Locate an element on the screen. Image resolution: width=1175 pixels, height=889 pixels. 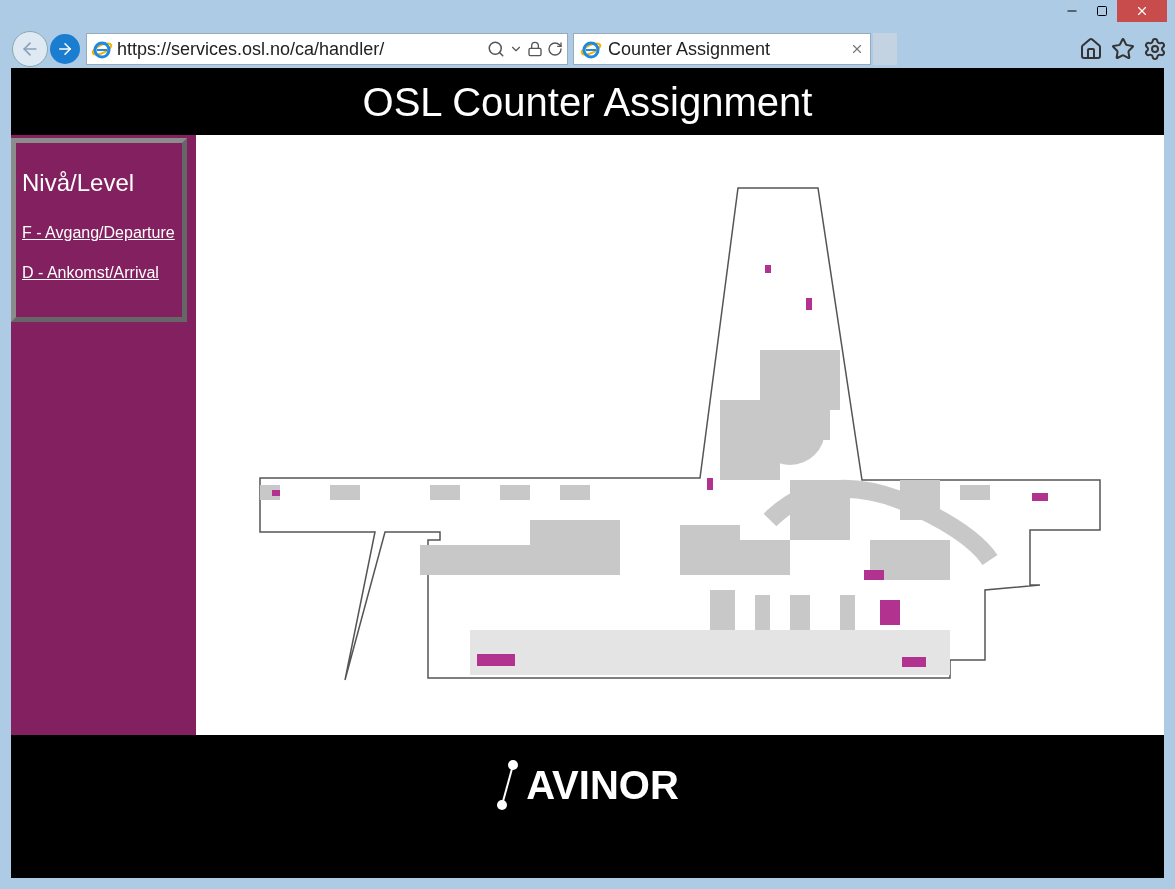
search-icon is located at coordinates (496, 49).